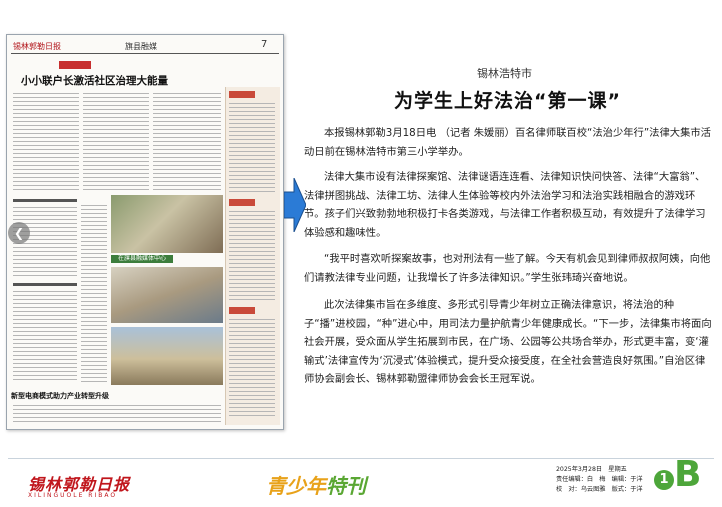  What do you see at coordinates (75, 65) in the screenshot?
I see `thumb-tag` at bounding box center [75, 65].